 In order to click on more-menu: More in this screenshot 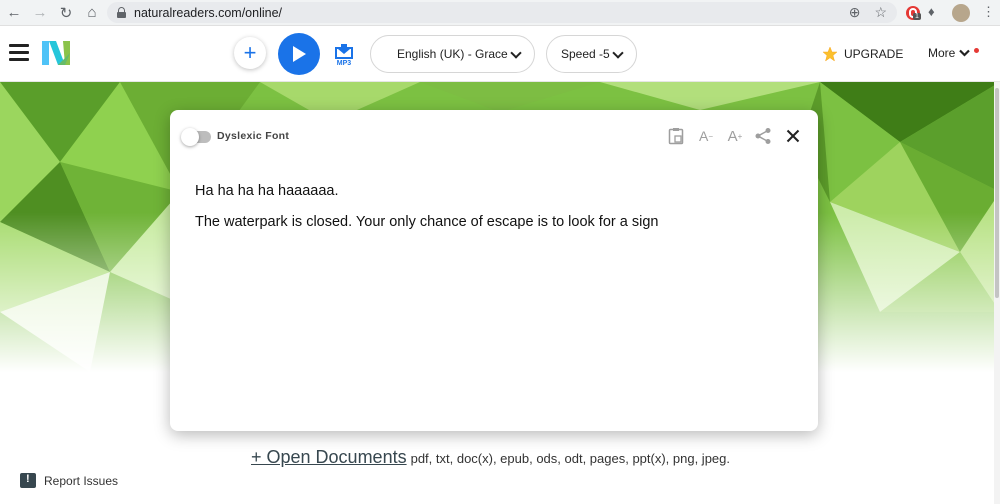, I will do `click(954, 53)`.